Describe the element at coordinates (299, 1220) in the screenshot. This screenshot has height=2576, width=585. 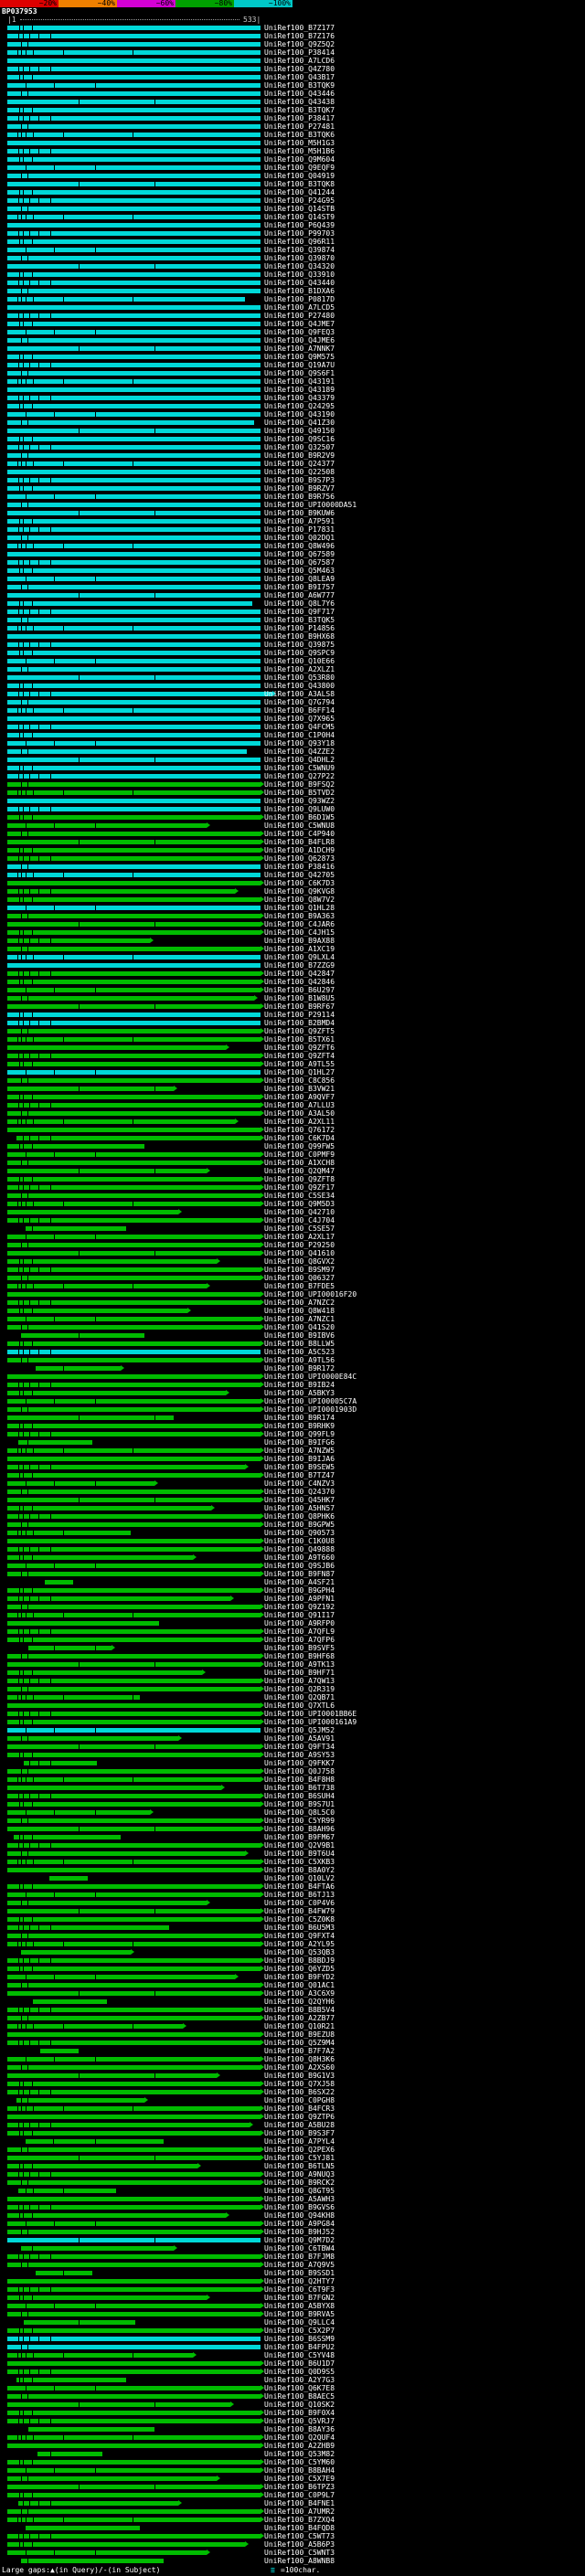
I see `hit-label: UniRef100_C4J704` at that location.